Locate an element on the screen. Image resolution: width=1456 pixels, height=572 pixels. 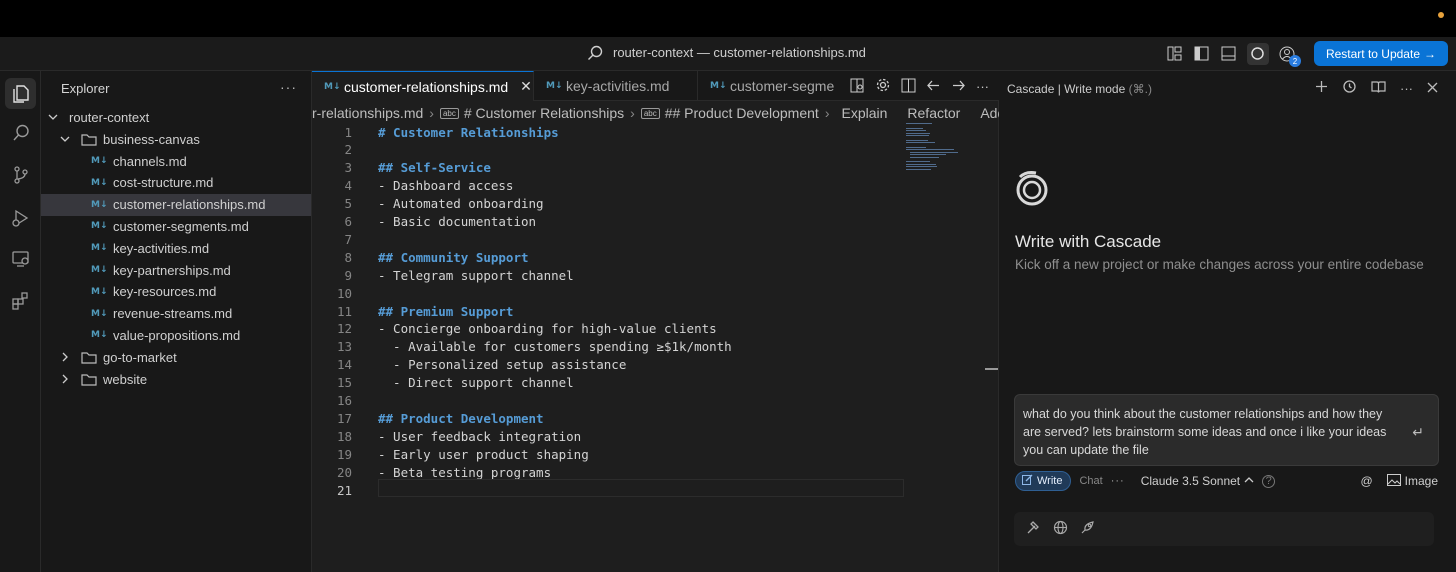
breadcrumb-h1: # Customer Relationships is located at coordinates (544, 113).